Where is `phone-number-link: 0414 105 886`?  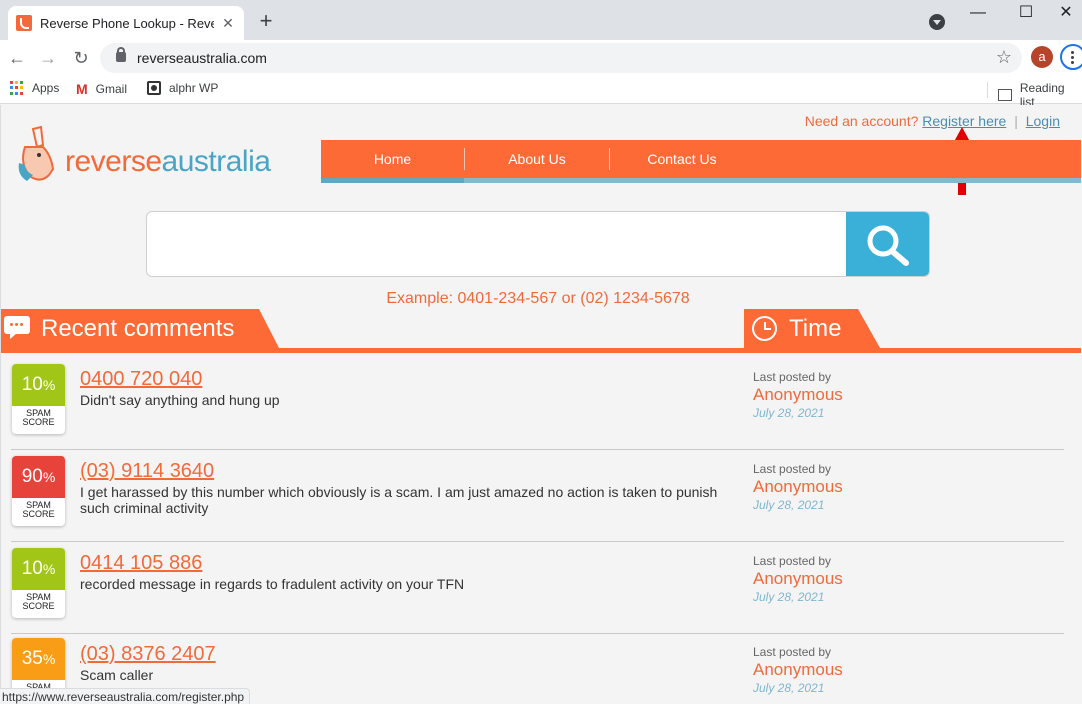
phone-number-link: 0414 105 886 is located at coordinates (141, 563).